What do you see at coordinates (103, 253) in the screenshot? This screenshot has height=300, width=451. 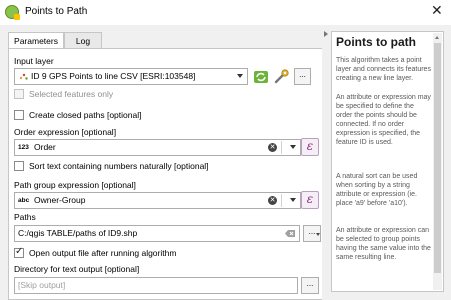 I see `open-output-label: Open output file after running algorithm` at bounding box center [103, 253].